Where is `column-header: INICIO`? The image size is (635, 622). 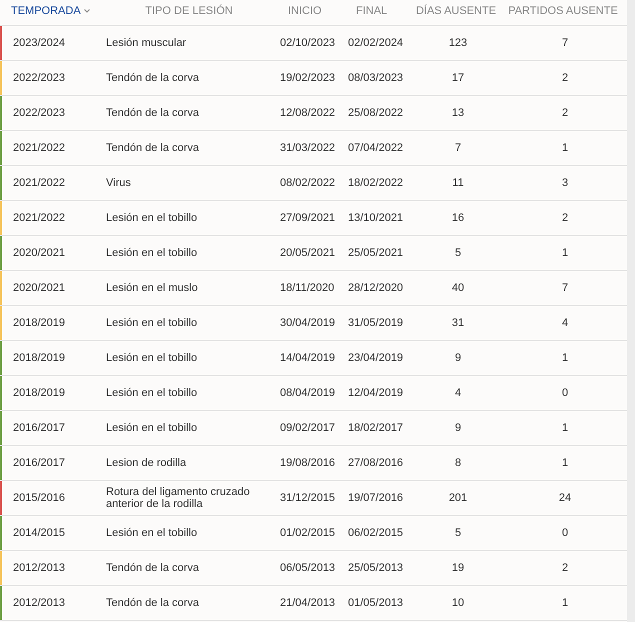 column-header: INICIO is located at coordinates (305, 11).